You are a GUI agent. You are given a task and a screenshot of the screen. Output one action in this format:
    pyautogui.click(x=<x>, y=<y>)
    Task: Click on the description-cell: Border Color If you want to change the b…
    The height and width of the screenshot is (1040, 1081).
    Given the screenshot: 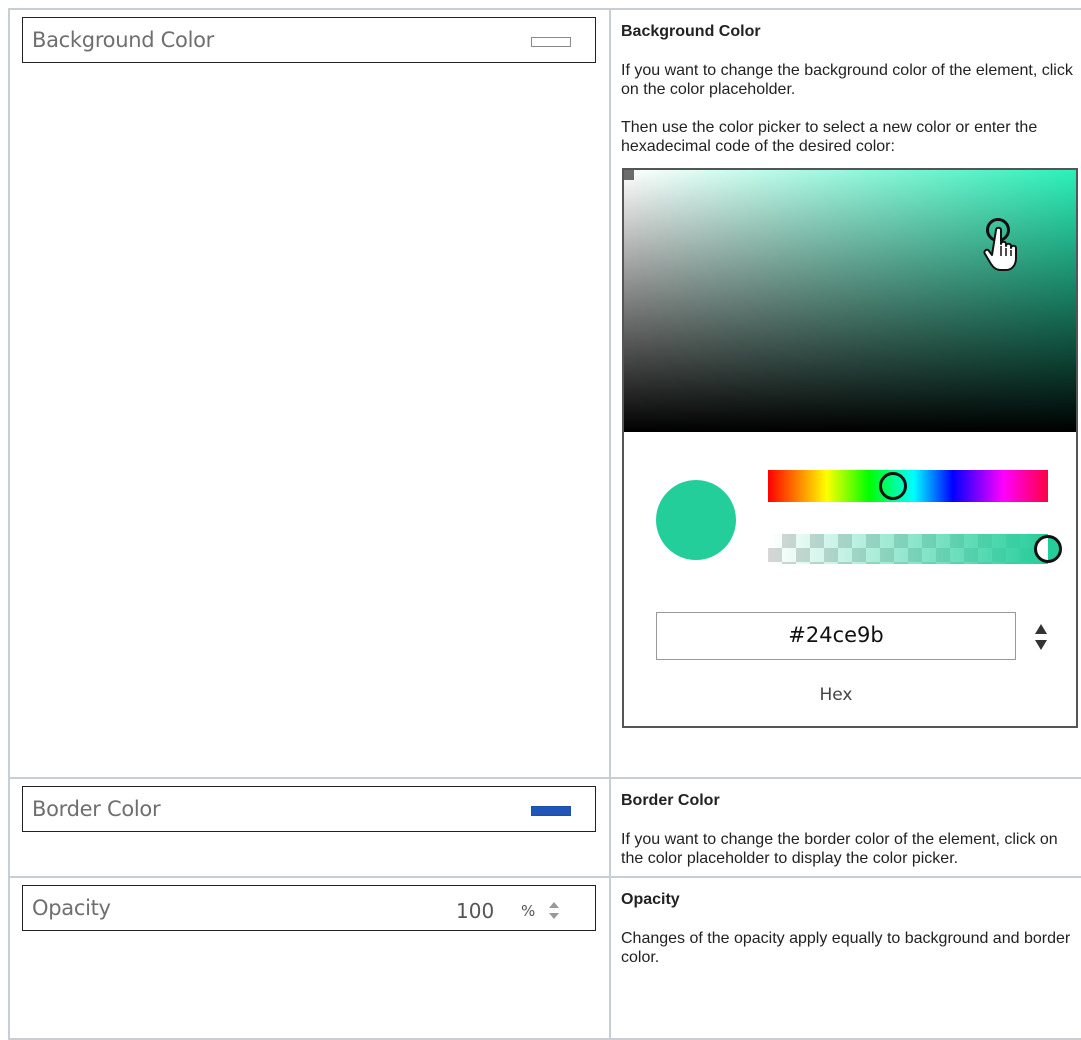 What is the action you would take?
    pyautogui.click(x=845, y=827)
    